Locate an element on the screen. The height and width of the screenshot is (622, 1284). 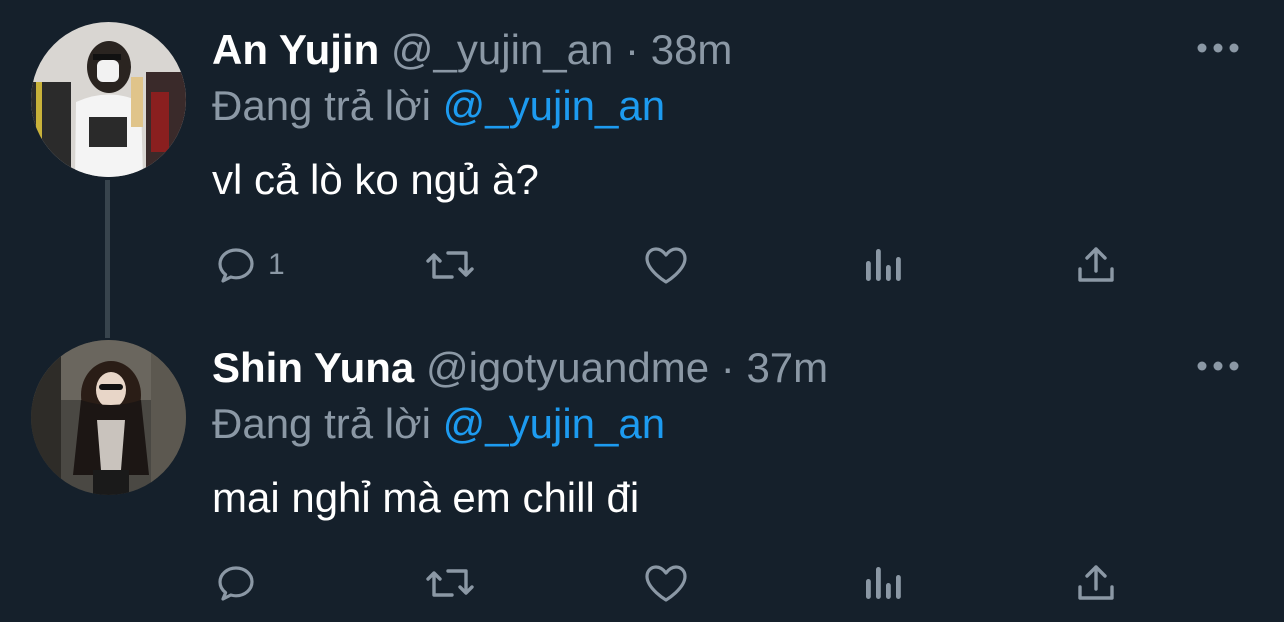
reply-count: 1 is located at coordinates (276, 264).